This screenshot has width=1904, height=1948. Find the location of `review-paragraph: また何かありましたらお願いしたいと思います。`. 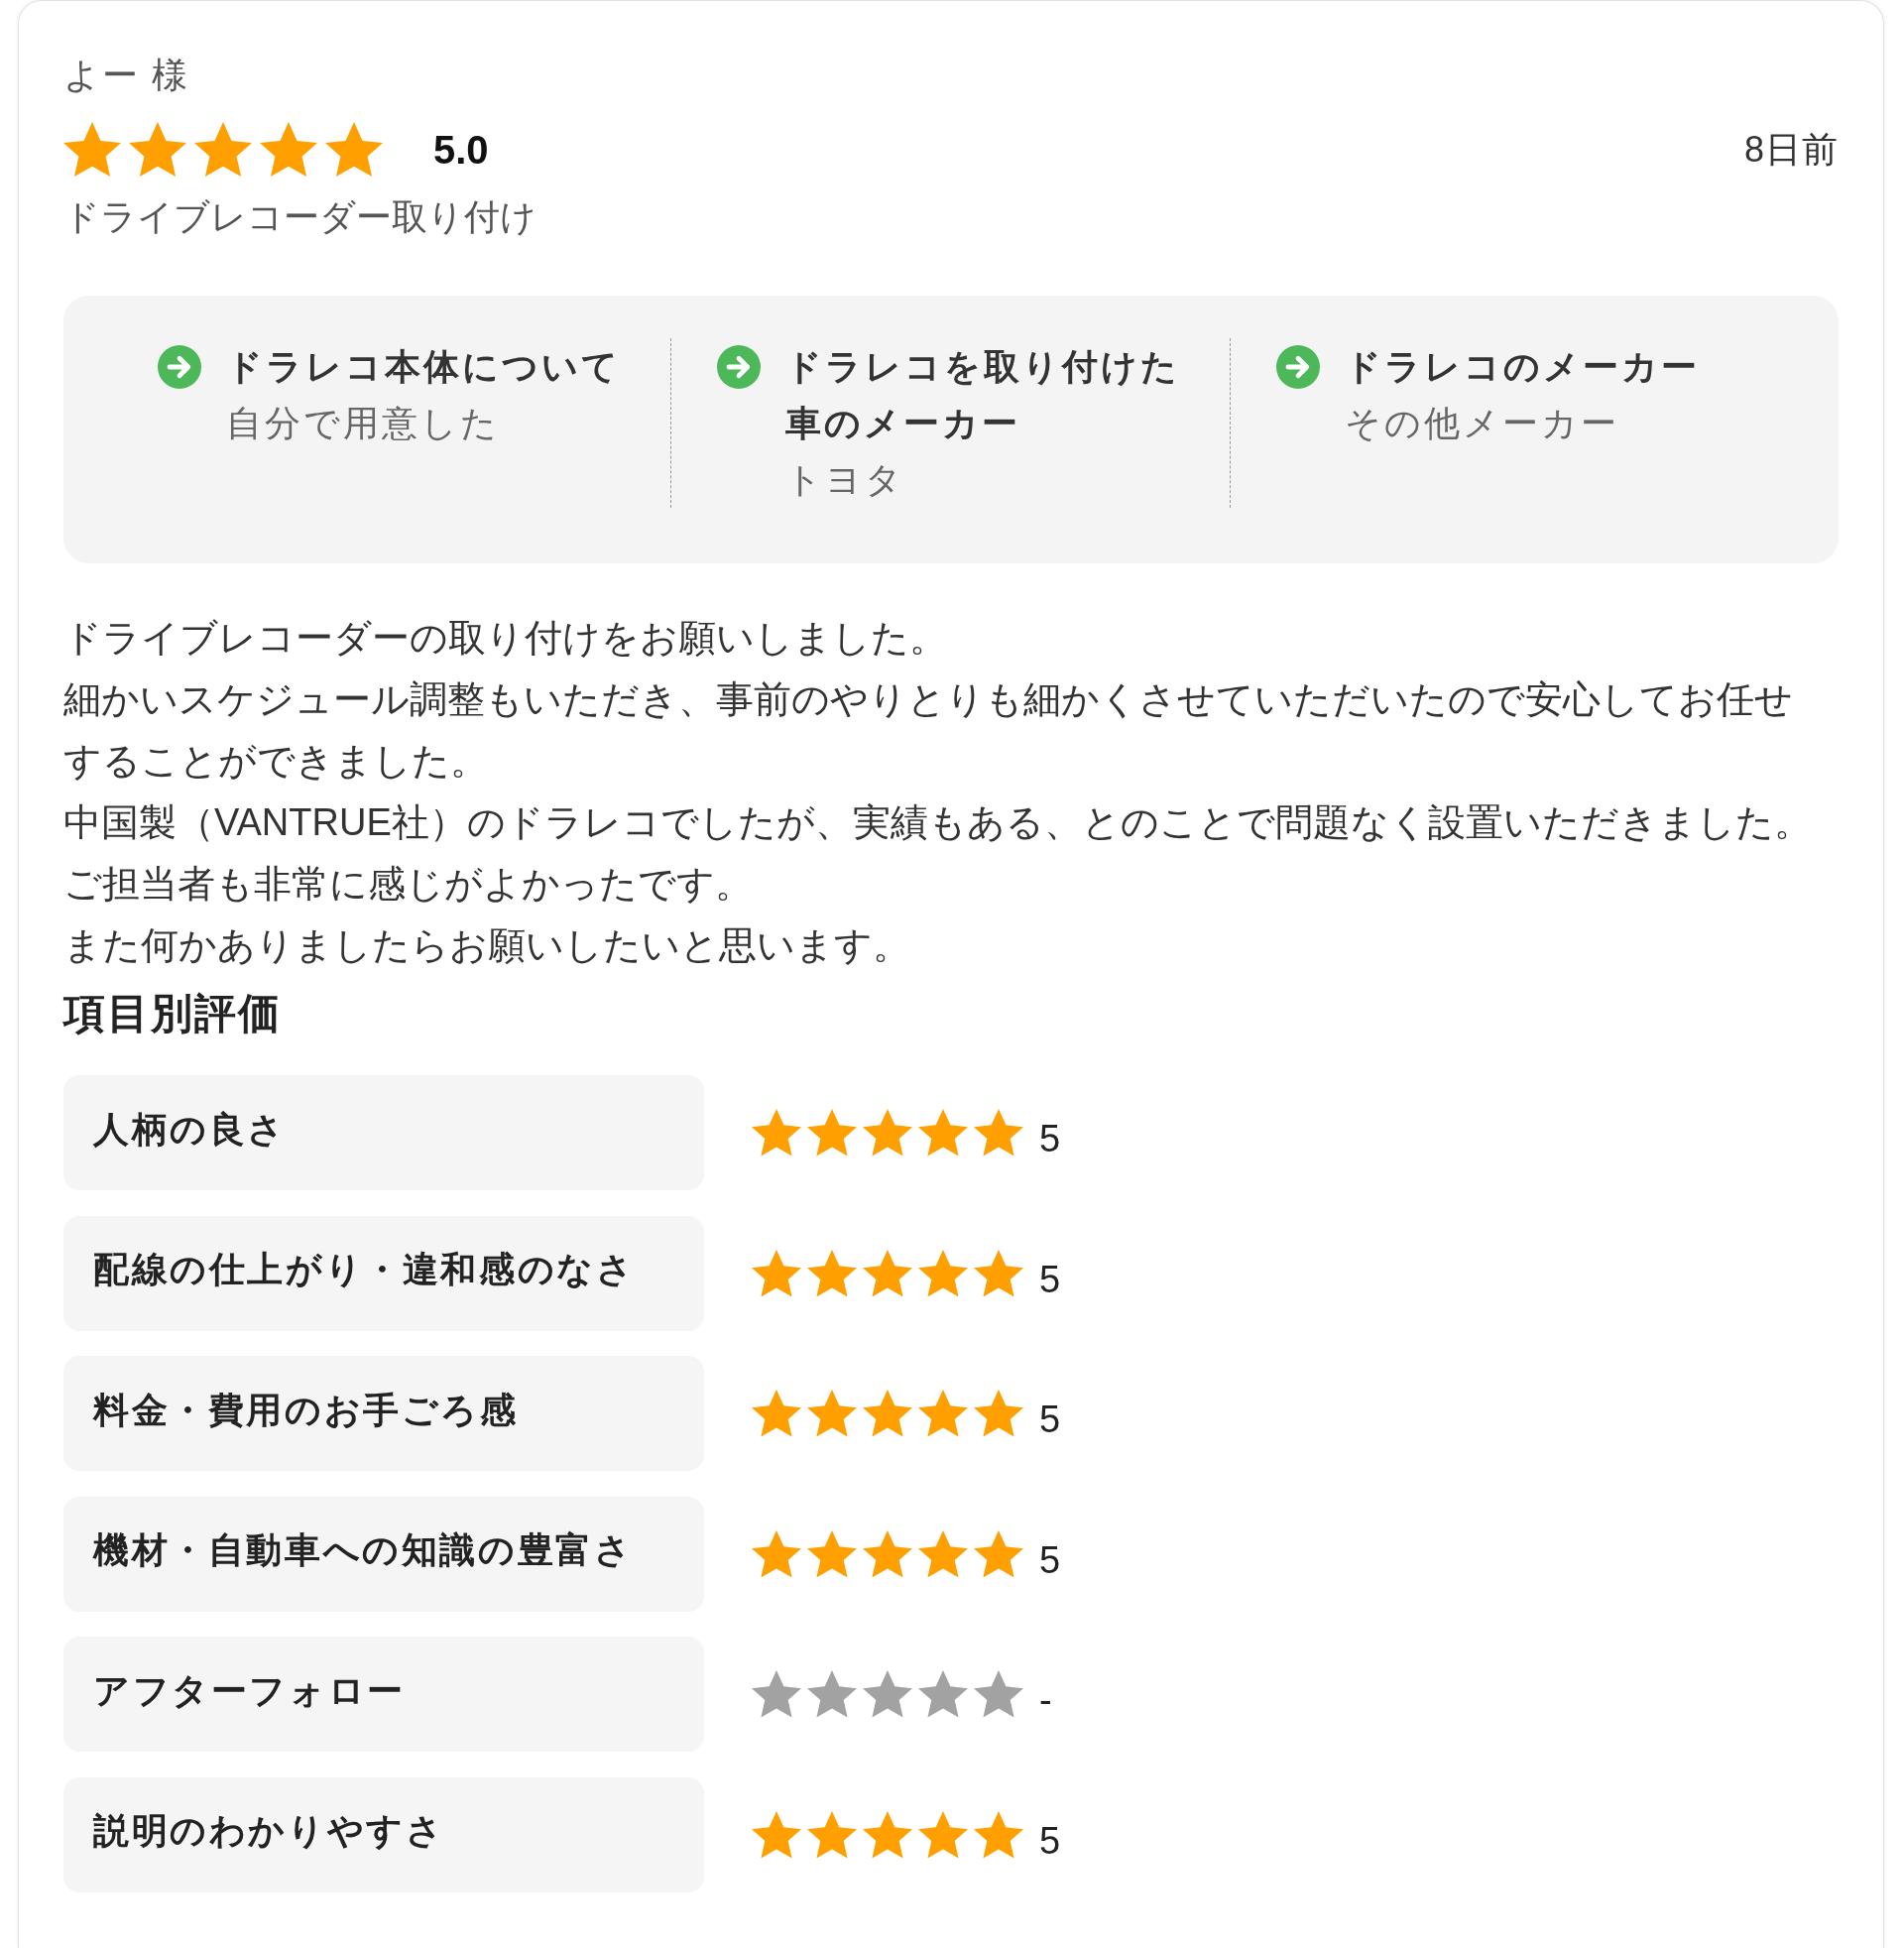

review-paragraph: また何かありましたらお願いしたいと思います。 is located at coordinates (486, 945).